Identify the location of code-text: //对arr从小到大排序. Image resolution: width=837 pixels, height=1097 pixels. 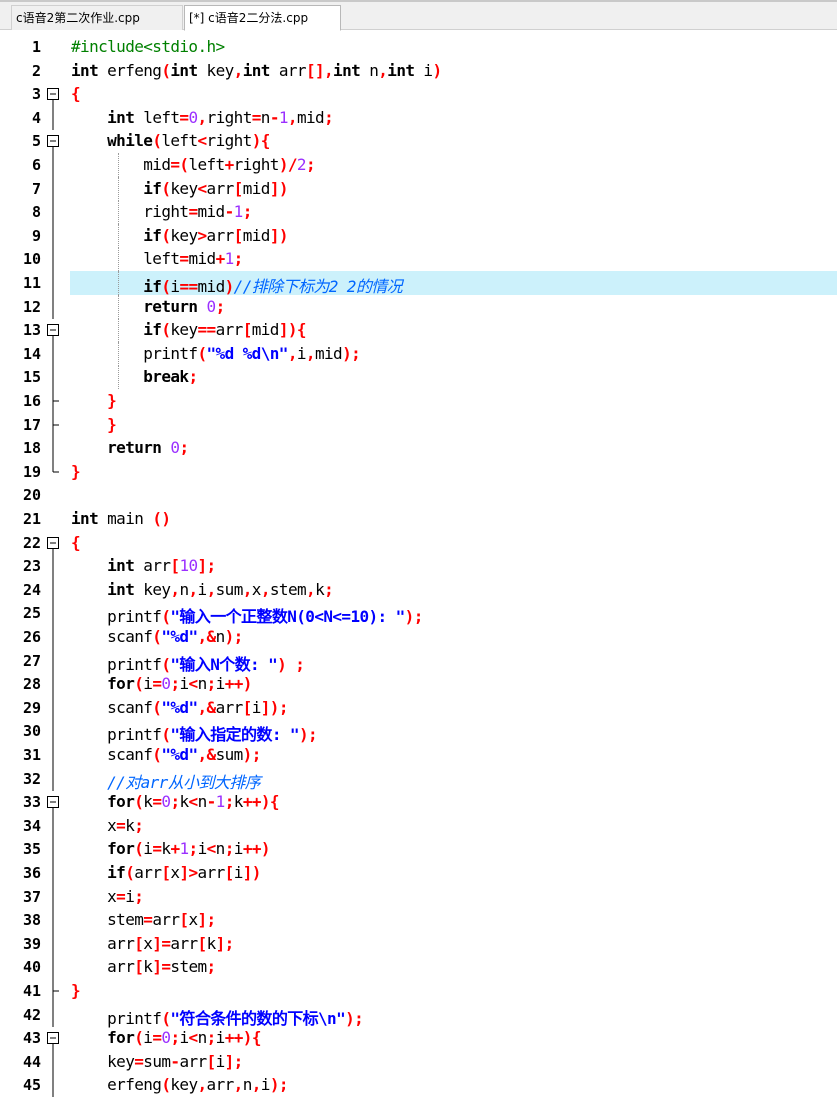
(166, 781).